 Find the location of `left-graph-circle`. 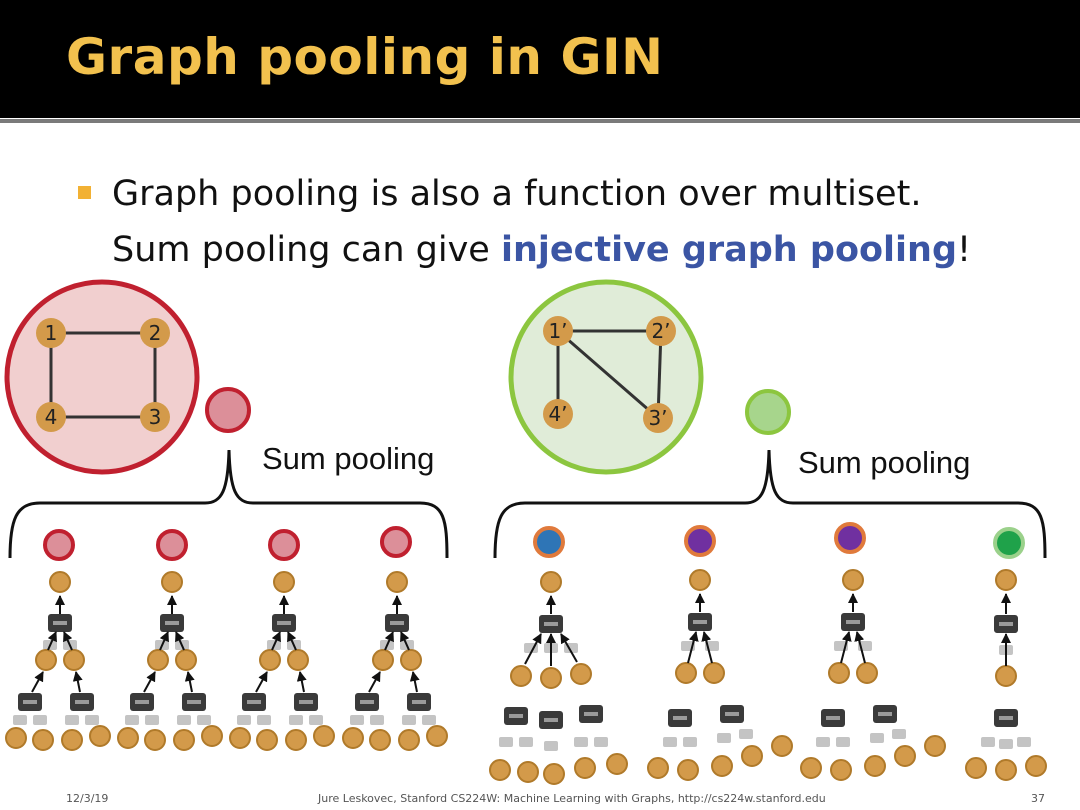

left-graph-circle is located at coordinates (102, 377).